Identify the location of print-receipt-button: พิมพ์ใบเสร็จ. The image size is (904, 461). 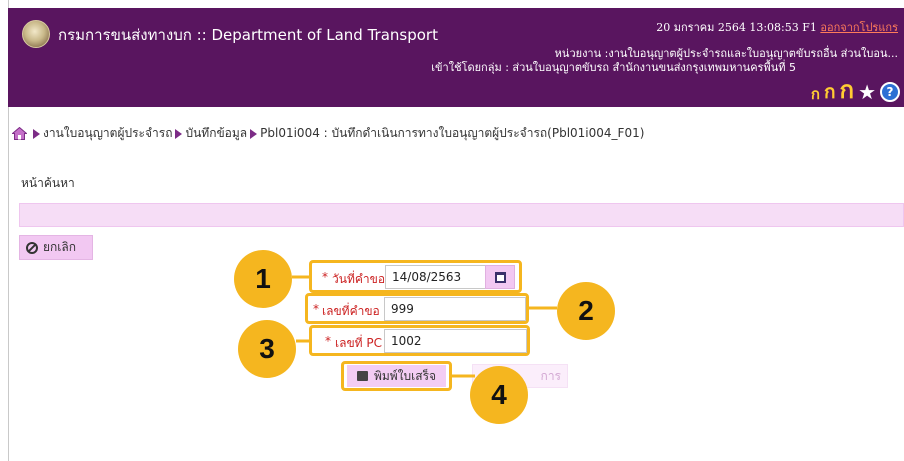
(396, 376).